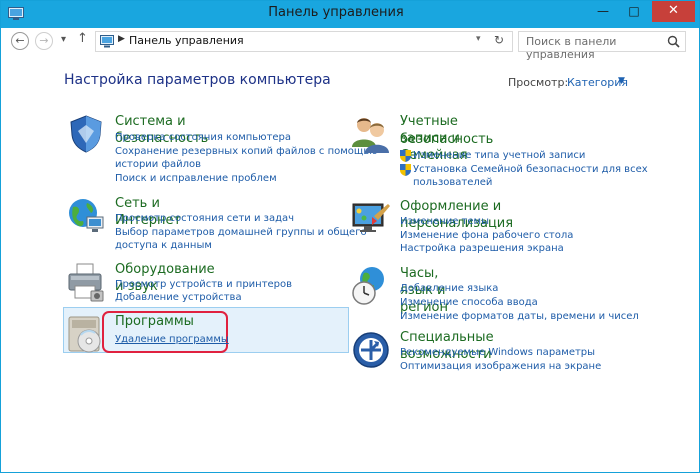 The height and width of the screenshot is (473, 700). Describe the element at coordinates (603, 11) in the screenshot. I see `minimize-button: —` at that location.